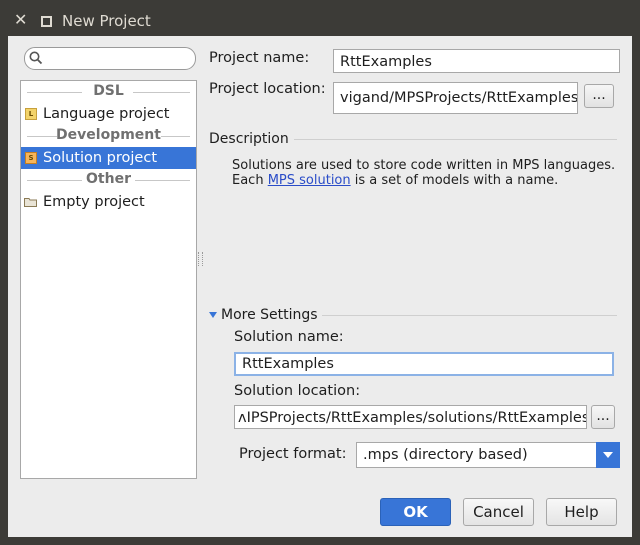 The width and height of the screenshot is (640, 545). Describe the element at coordinates (31, 158) in the screenshot. I see `solution-icon: S` at that location.